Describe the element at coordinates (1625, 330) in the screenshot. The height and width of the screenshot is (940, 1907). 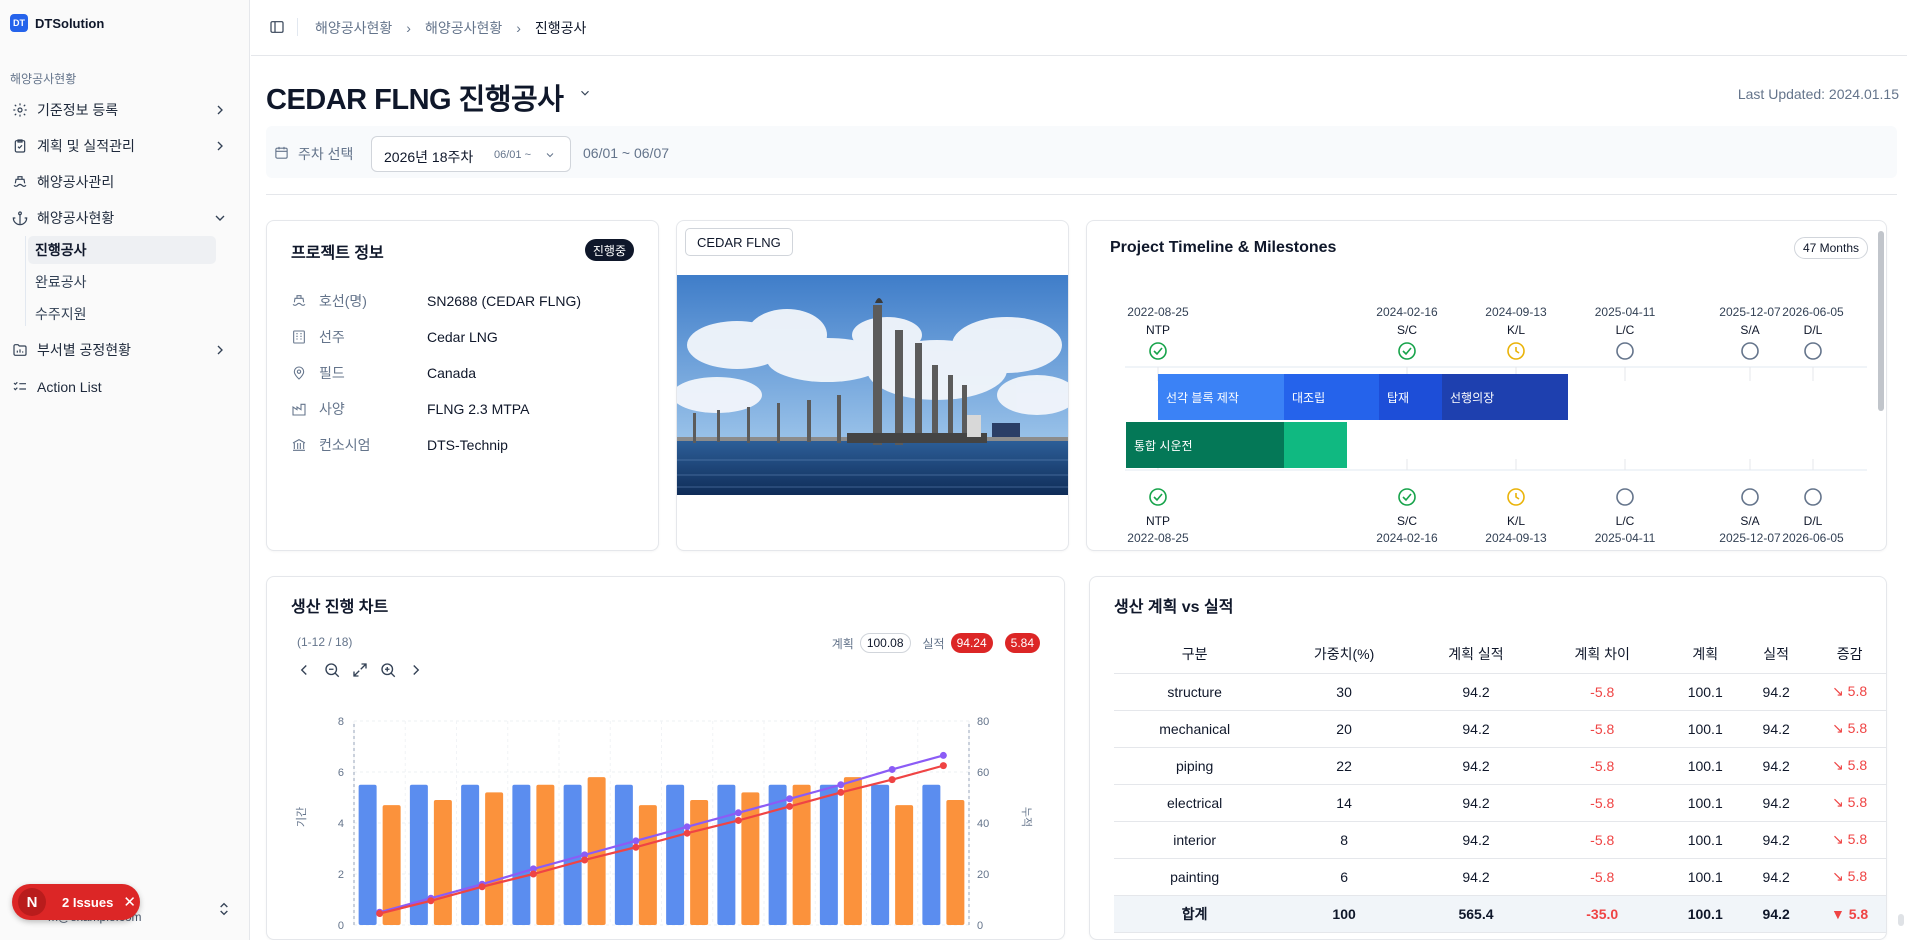
I see `milestone-code: L/C` at that location.